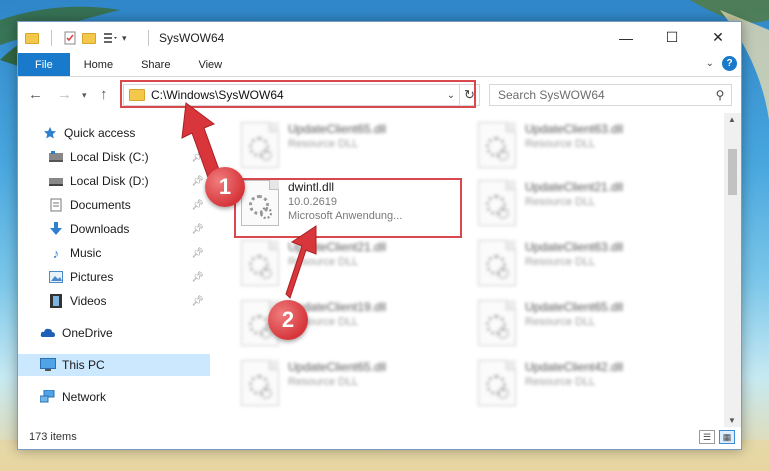 This screenshot has height=471, width=769. What do you see at coordinates (732, 420) in the screenshot?
I see `scroll-down-icon: ▼` at bounding box center [732, 420].